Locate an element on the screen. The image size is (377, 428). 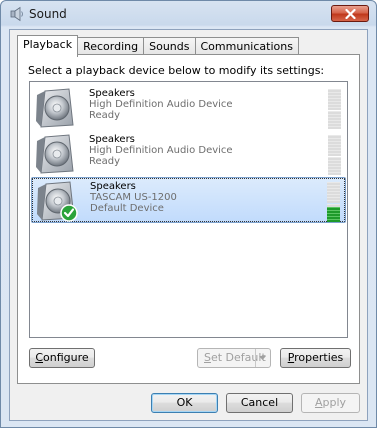
close-icon is located at coordinates (350, 14).